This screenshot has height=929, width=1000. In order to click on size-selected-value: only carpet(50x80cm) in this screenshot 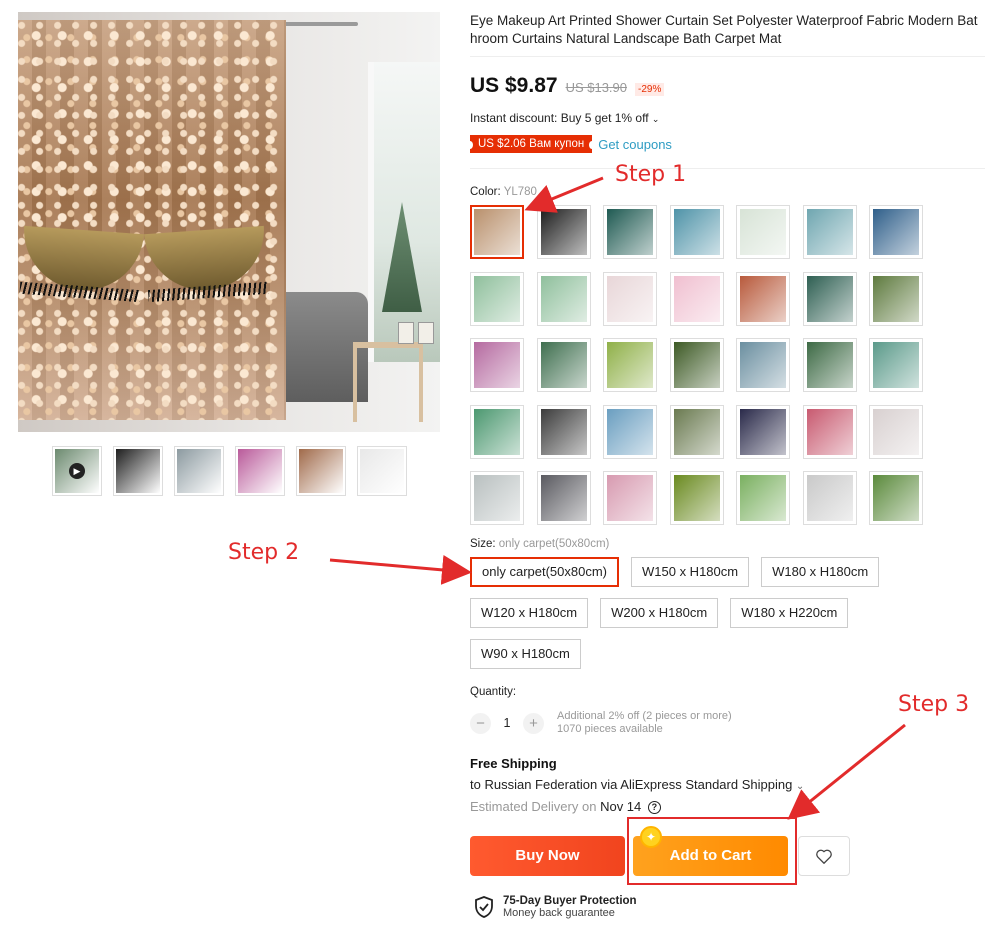, I will do `click(554, 544)`.